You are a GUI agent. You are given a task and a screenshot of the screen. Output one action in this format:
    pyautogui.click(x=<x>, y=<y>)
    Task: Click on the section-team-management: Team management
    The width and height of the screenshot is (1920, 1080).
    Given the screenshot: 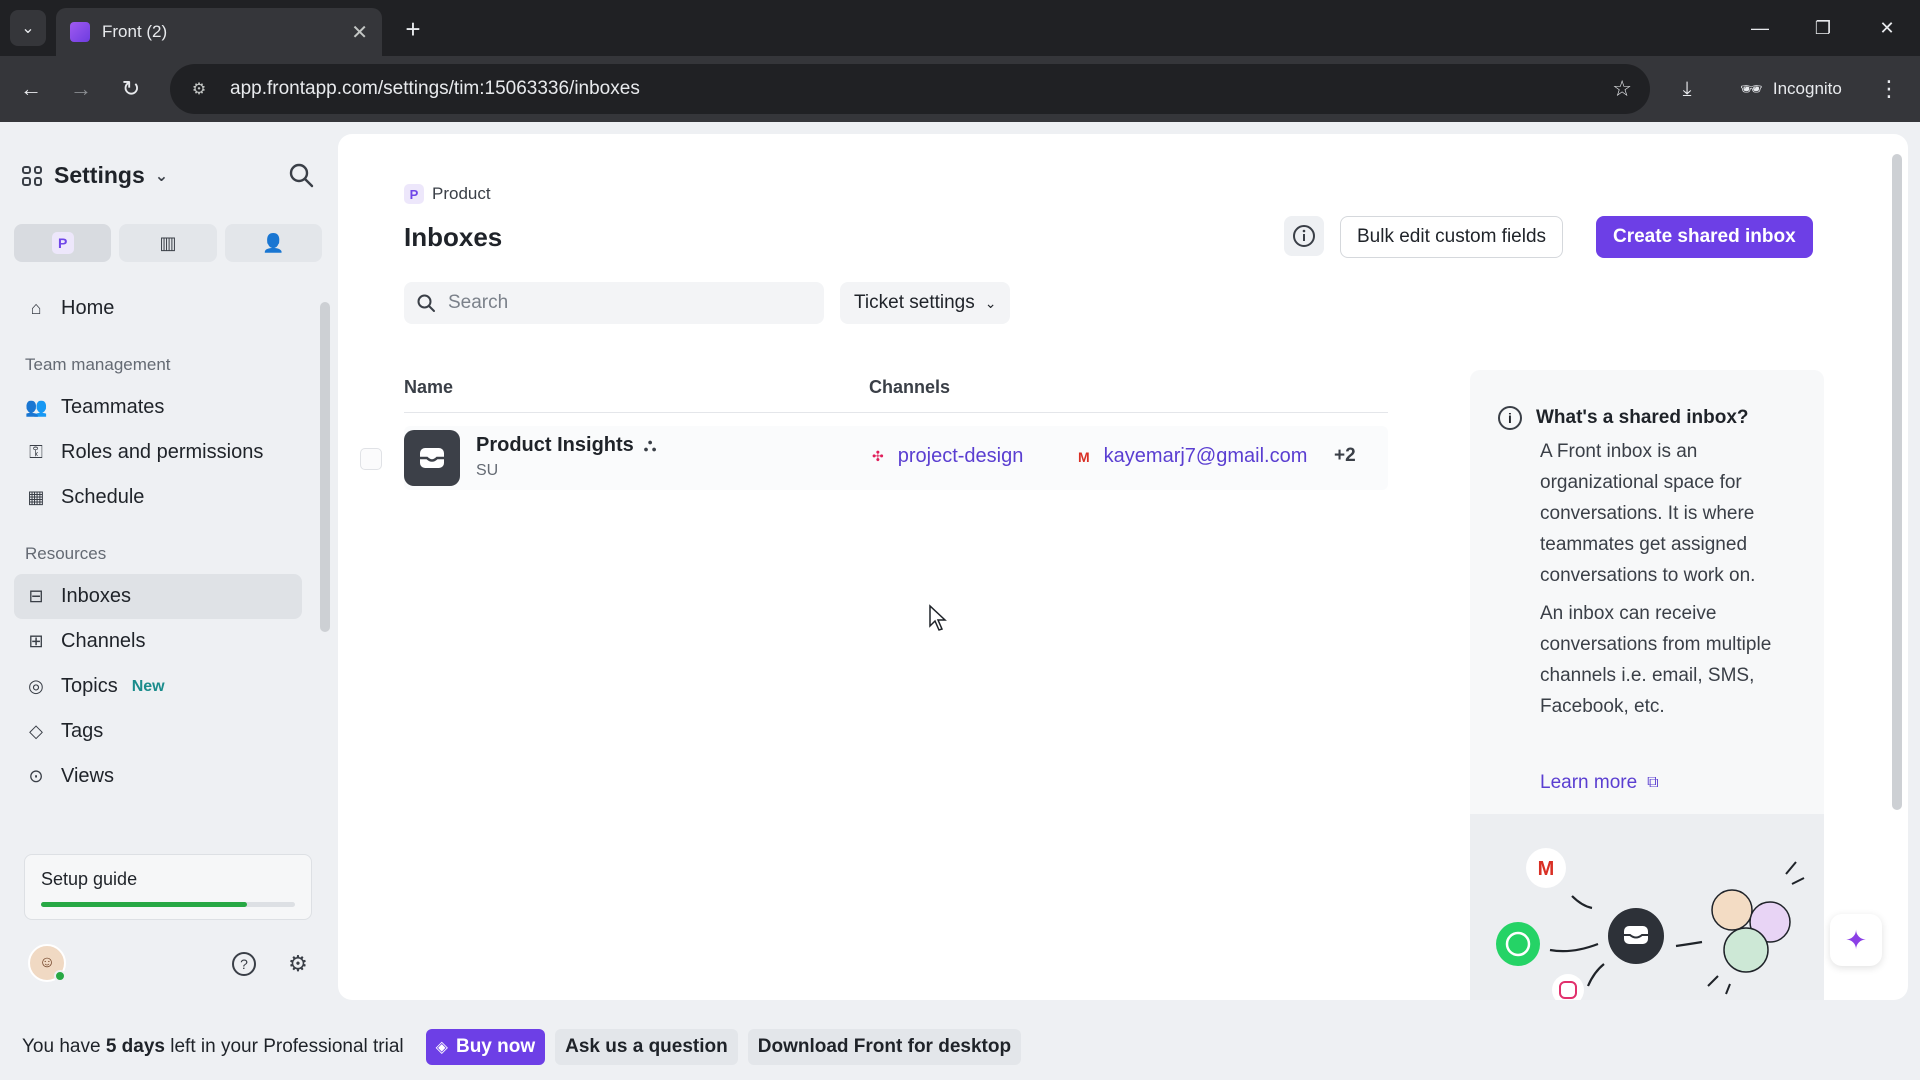 What is the action you would take?
    pyautogui.click(x=98, y=364)
    